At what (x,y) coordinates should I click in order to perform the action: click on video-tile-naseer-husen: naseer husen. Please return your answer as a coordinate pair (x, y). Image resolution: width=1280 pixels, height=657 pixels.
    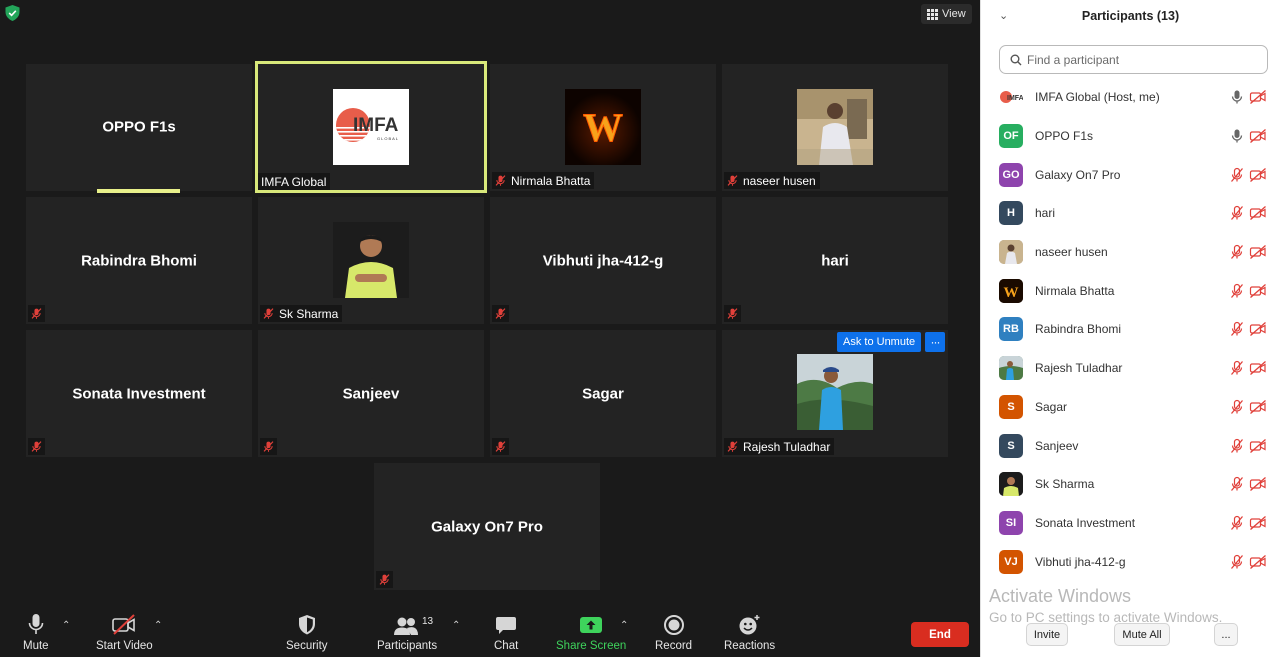
    Looking at the image, I should click on (835, 127).